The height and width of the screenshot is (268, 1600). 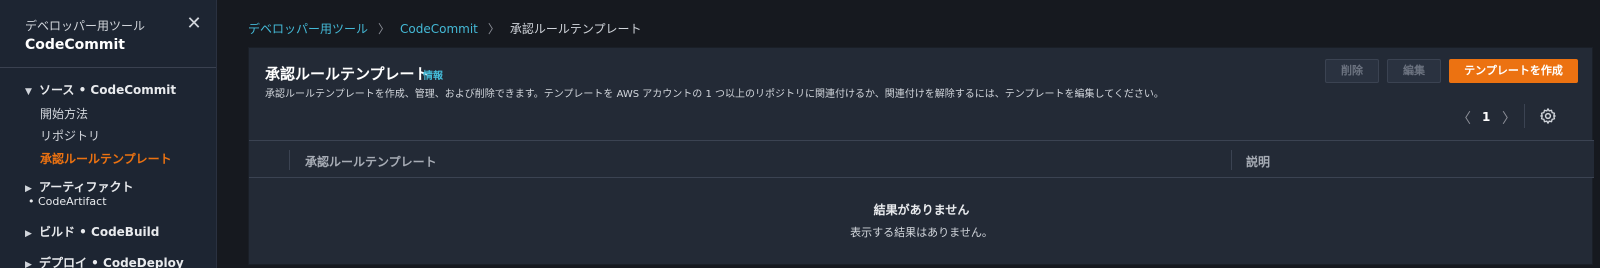 I want to click on gear-icon, so click(x=1548, y=116).